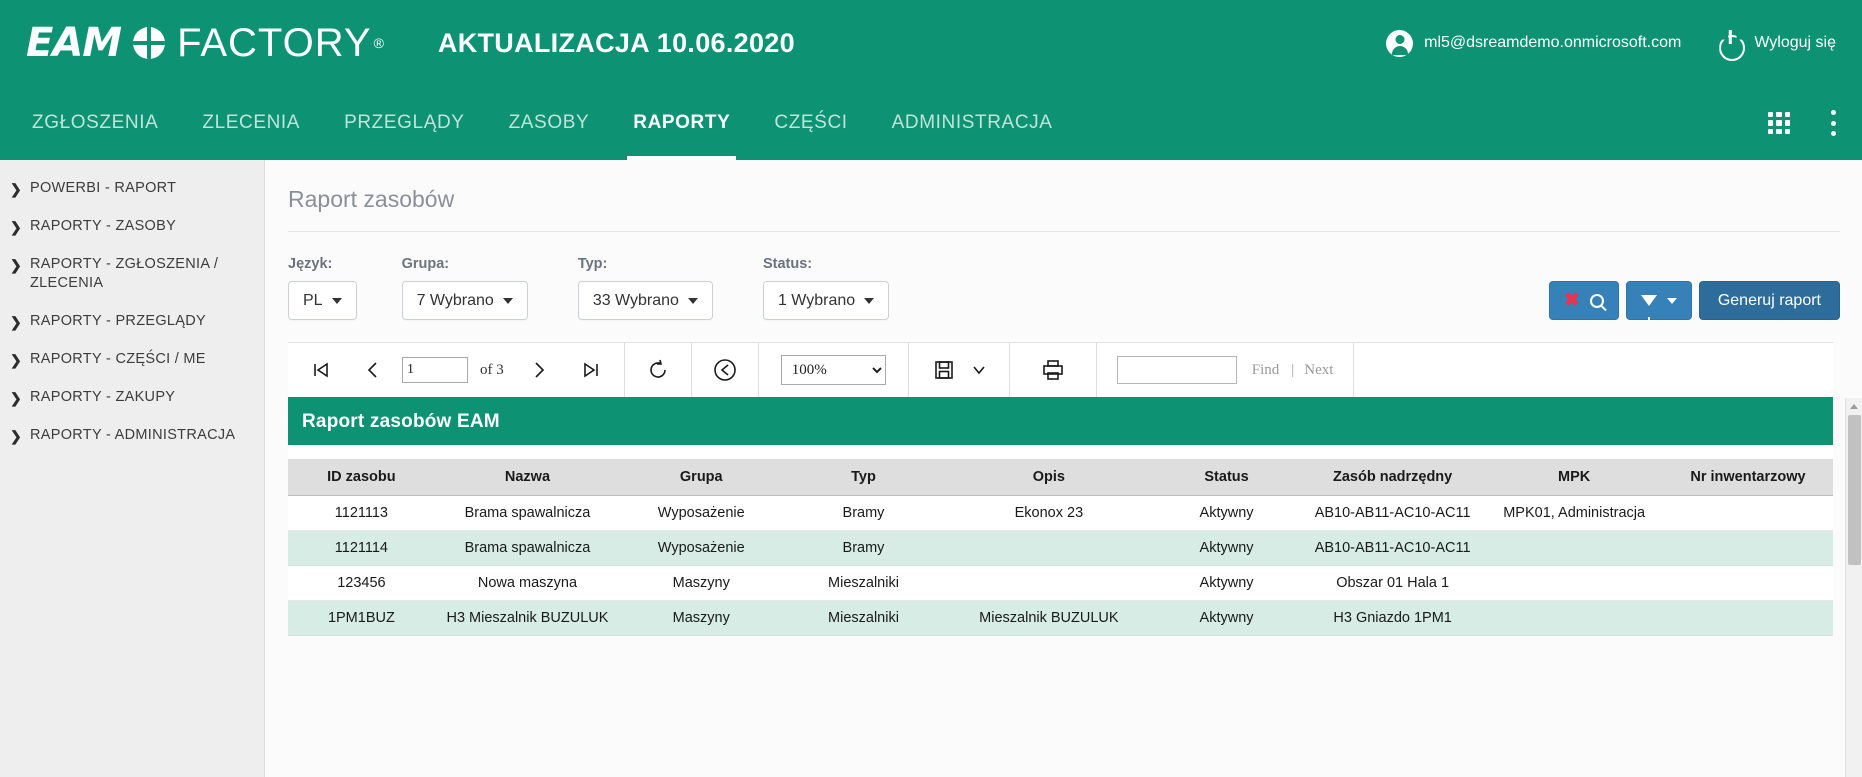 The width and height of the screenshot is (1862, 777). I want to click on nav-tab-zgloszenia: ZGŁOSZENIA, so click(95, 123).